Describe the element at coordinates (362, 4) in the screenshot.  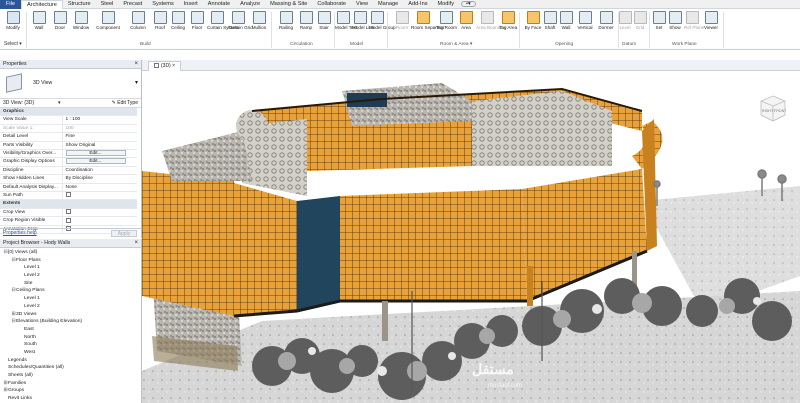
I see `tab-view: View` at that location.